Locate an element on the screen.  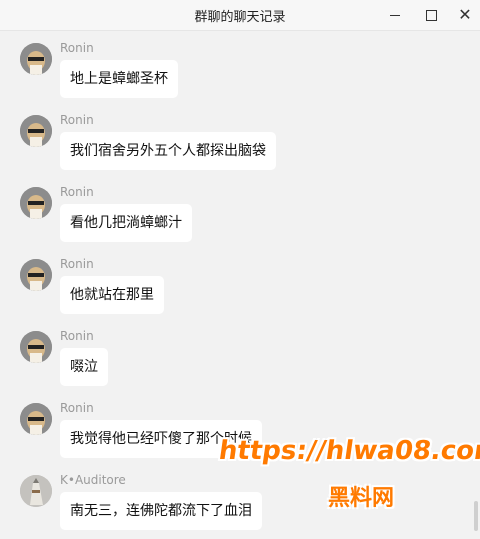
minimize-button is located at coordinates (395, 15).